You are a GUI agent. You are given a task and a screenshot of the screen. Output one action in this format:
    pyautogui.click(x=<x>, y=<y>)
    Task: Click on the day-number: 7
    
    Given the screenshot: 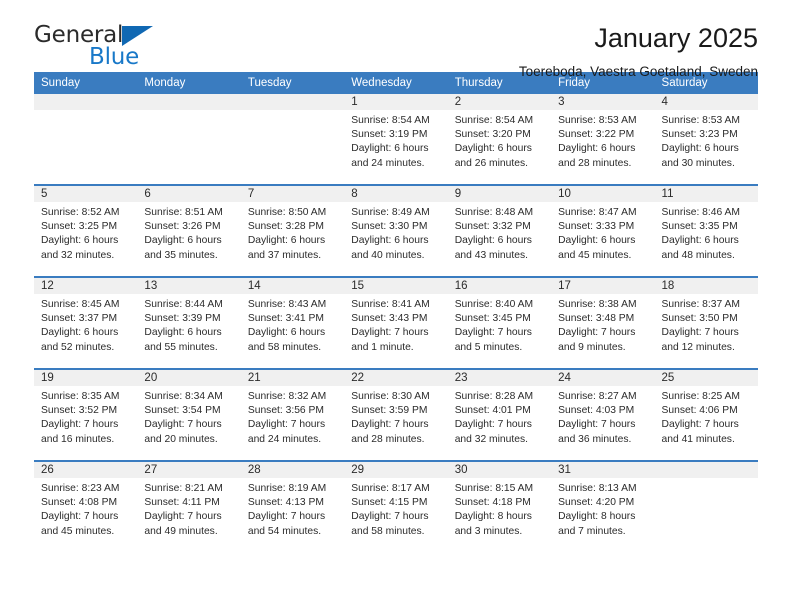 What is the action you would take?
    pyautogui.click(x=292, y=194)
    